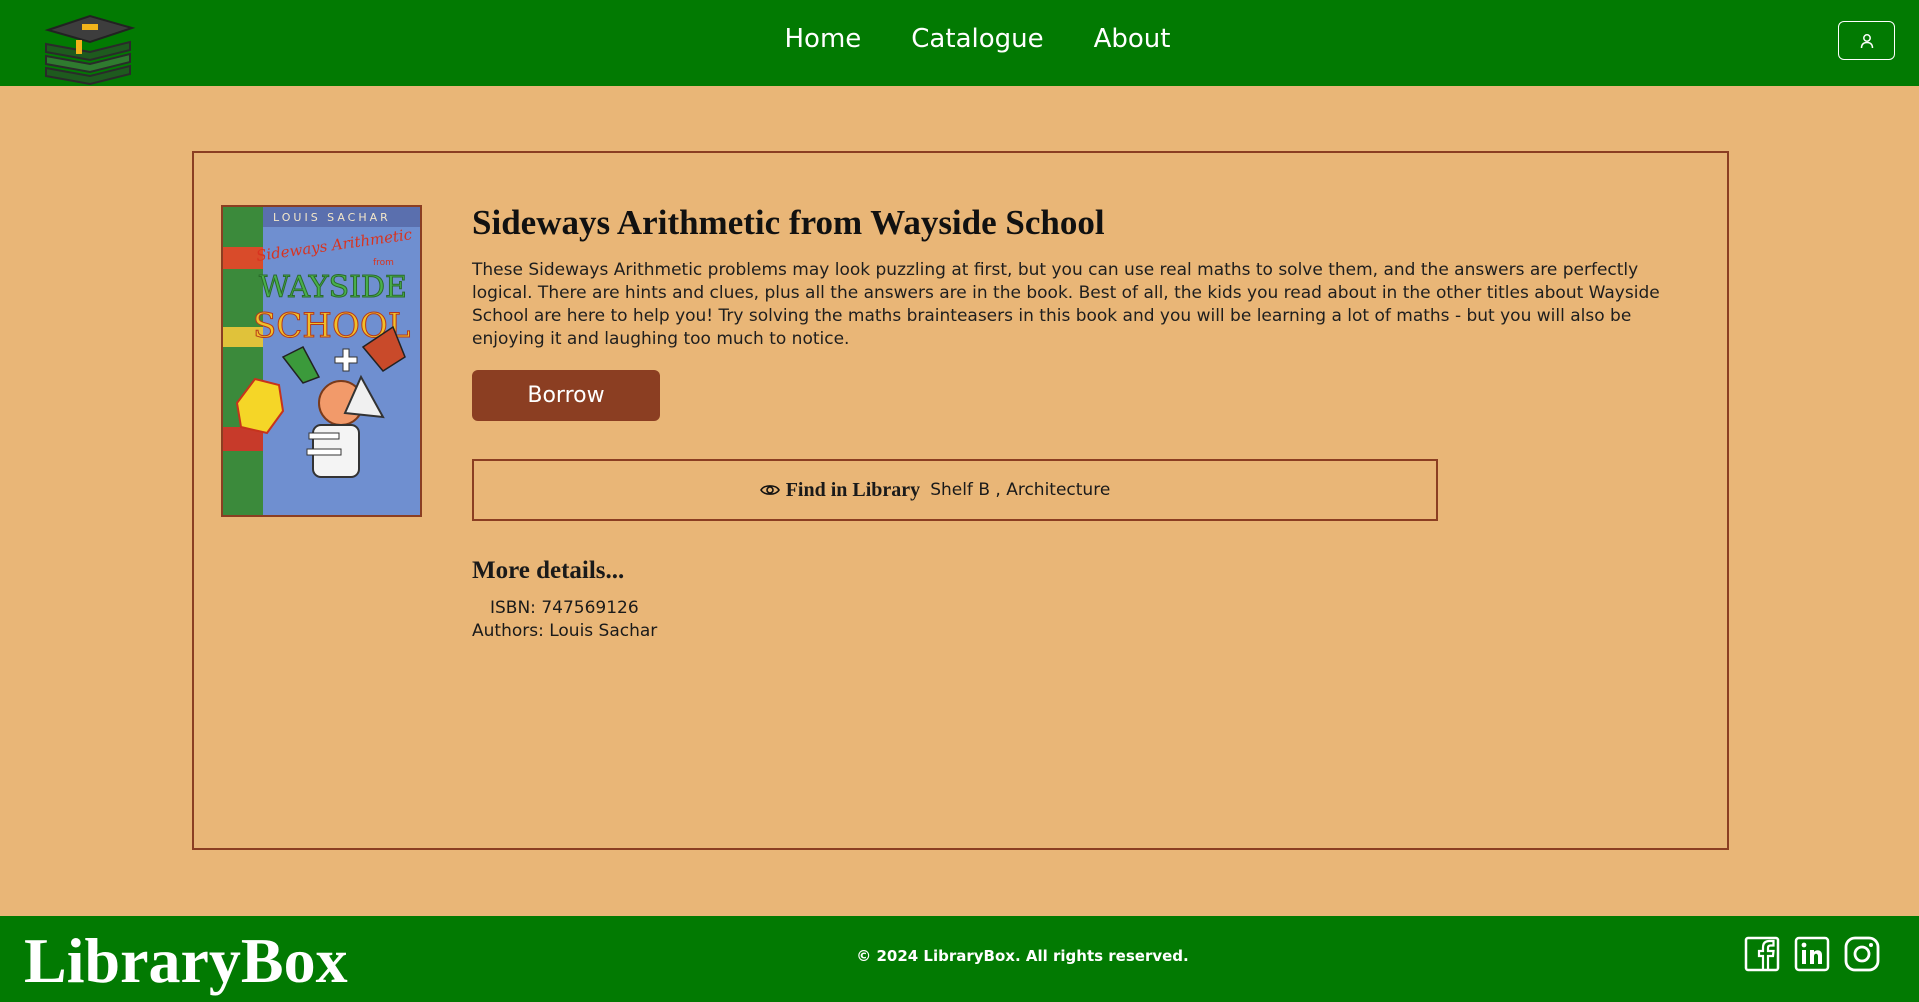 The image size is (1919, 1002). I want to click on navbar: Home Catalogue About, so click(959, 43).